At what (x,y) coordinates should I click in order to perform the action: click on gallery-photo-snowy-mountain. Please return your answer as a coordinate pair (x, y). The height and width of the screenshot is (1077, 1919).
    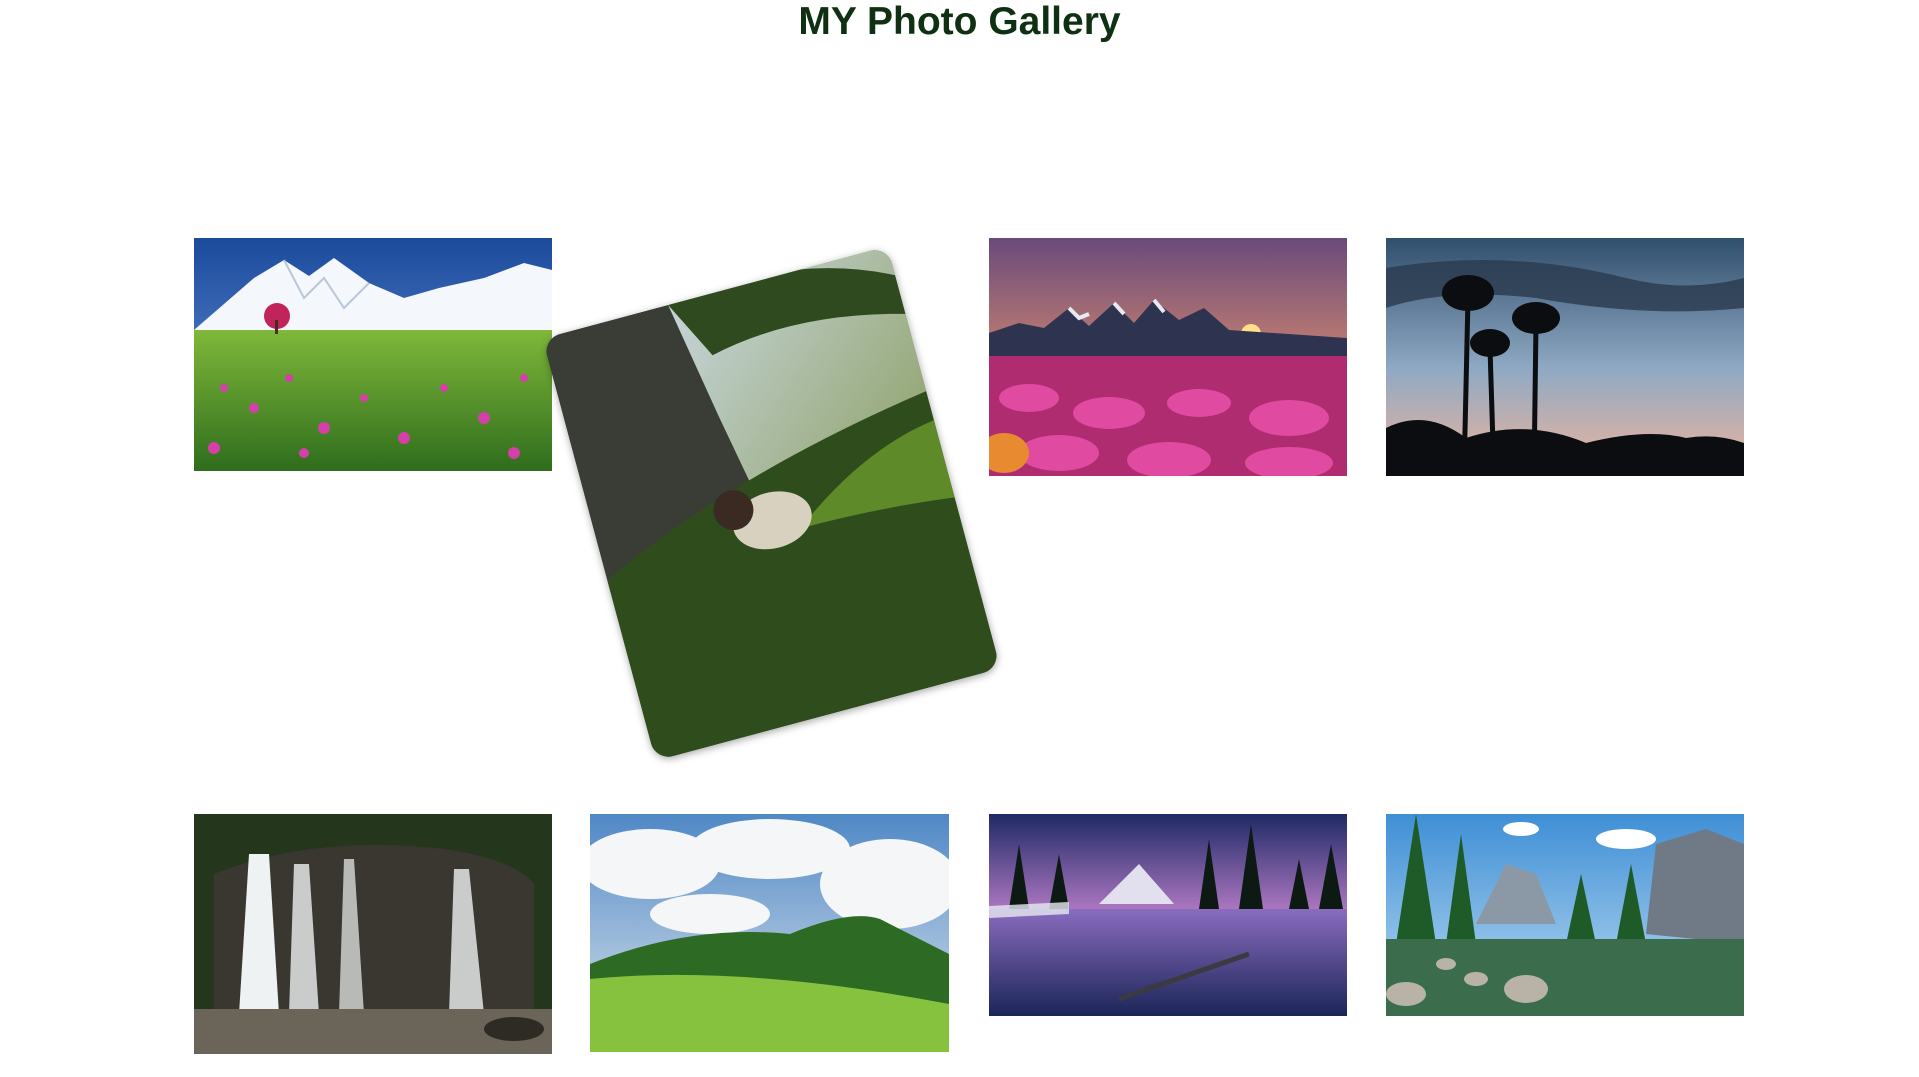
    Looking at the image, I should click on (373, 354).